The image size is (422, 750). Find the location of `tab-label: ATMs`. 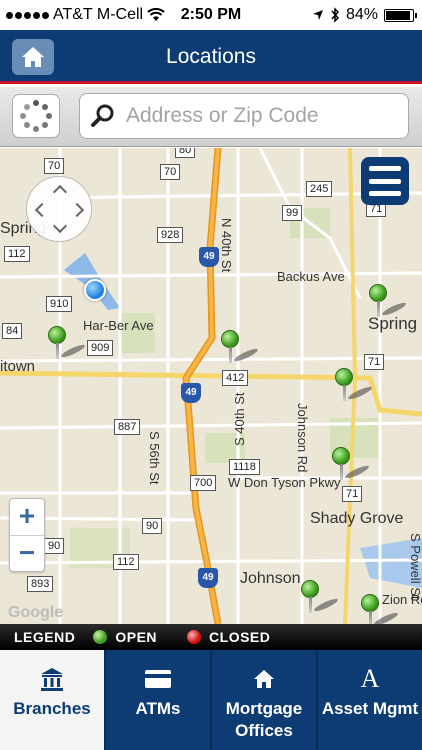

tab-label: ATMs is located at coordinates (158, 708).